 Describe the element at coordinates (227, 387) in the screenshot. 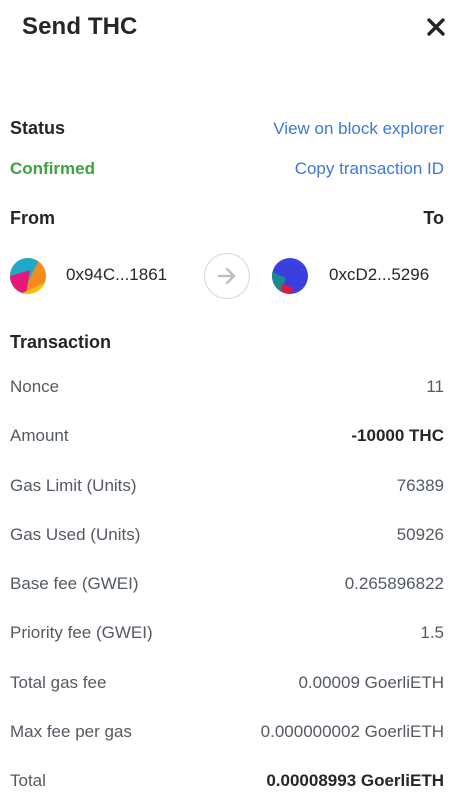

I see `table-row-nonce: Nonce 11` at that location.